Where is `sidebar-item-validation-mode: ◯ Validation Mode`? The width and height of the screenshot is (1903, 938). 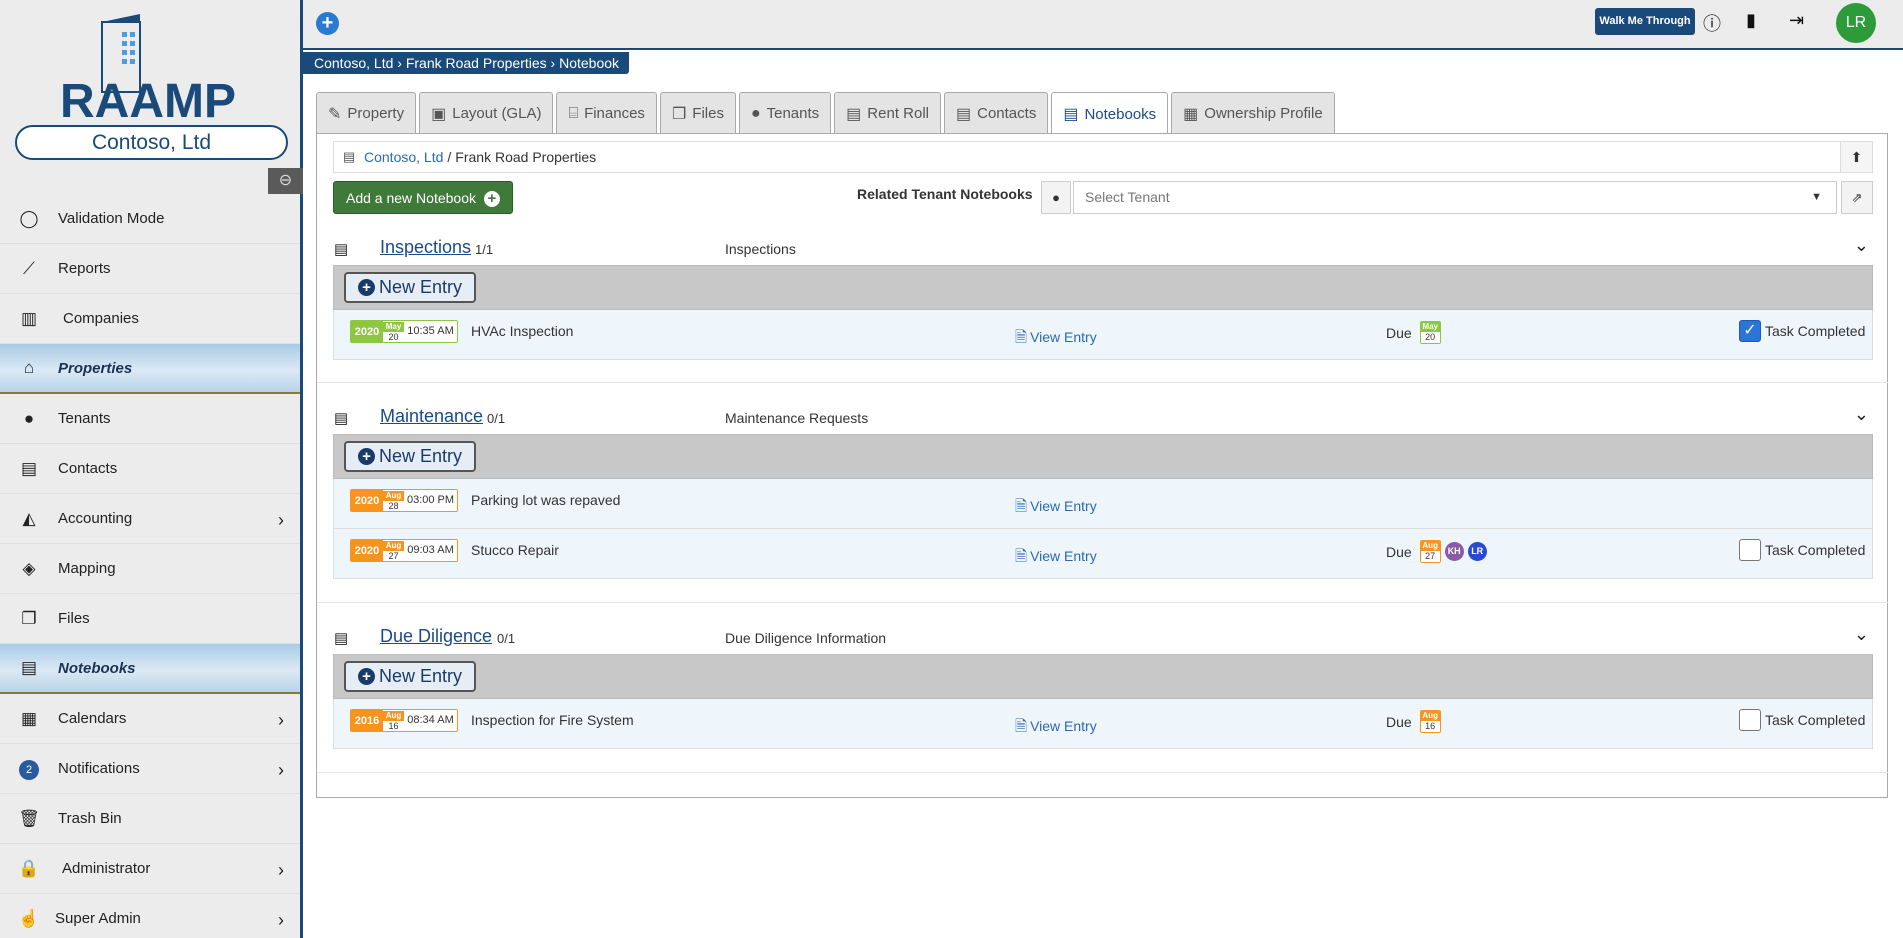 sidebar-item-validation-mode: ◯ Validation Mode is located at coordinates (150, 219).